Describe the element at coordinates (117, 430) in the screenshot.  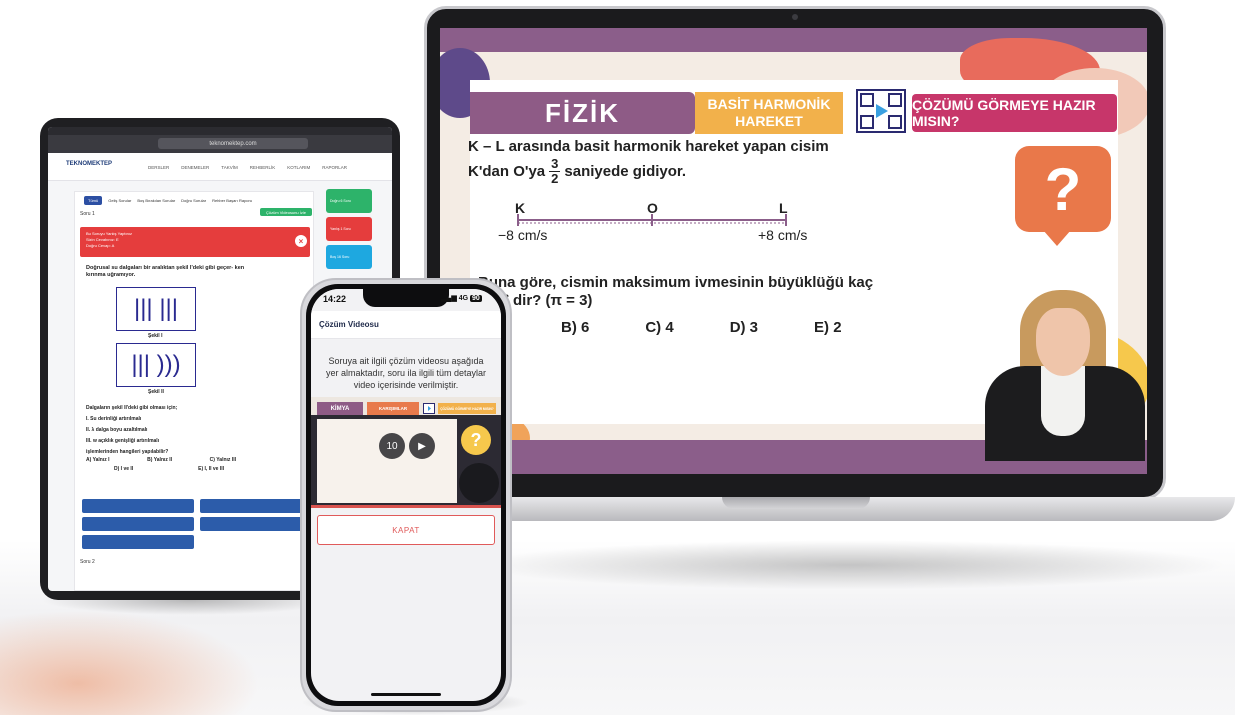
I see `list-item: II. λ dalga boyu azaltılmalı` at that location.